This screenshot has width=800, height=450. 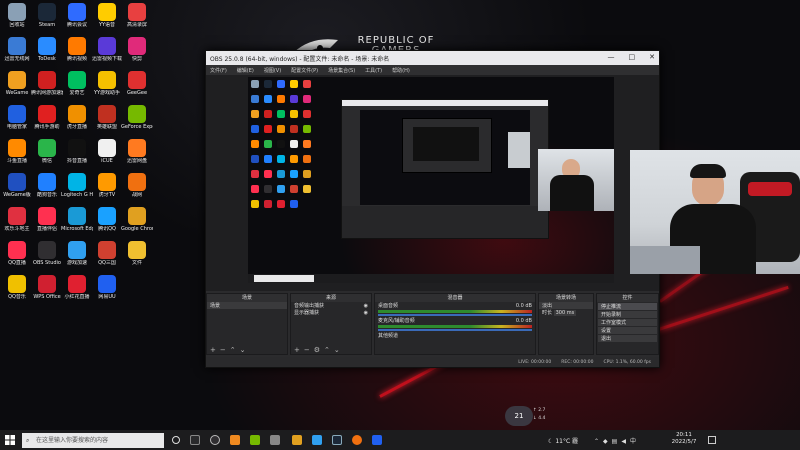 What do you see at coordinates (563, 440) in the screenshot?
I see `weather-widget: ☾ 11°C 霾` at bounding box center [563, 440].